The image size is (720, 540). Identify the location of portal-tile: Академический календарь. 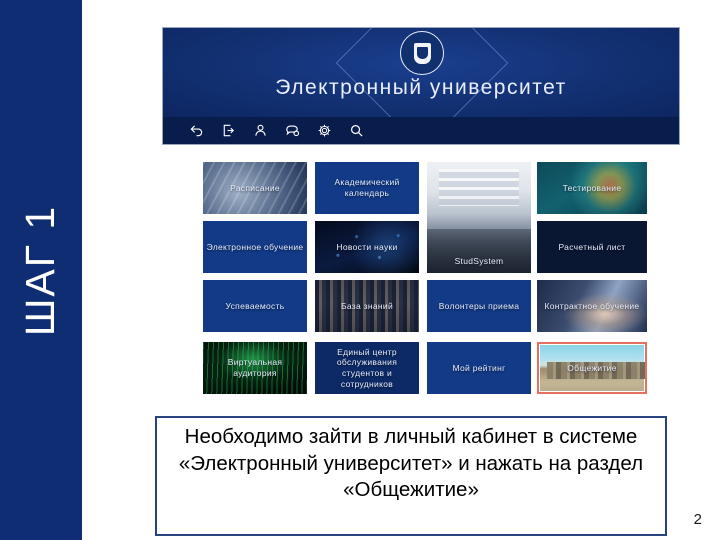
(367, 188).